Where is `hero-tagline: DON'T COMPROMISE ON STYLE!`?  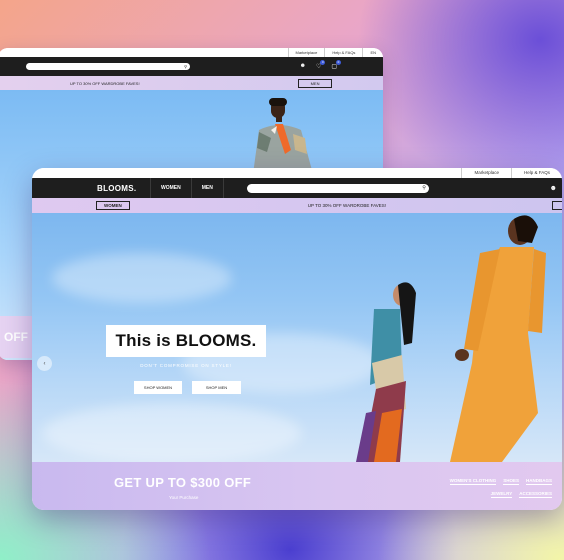 hero-tagline: DON'T COMPROMISE ON STYLE! is located at coordinates (186, 365).